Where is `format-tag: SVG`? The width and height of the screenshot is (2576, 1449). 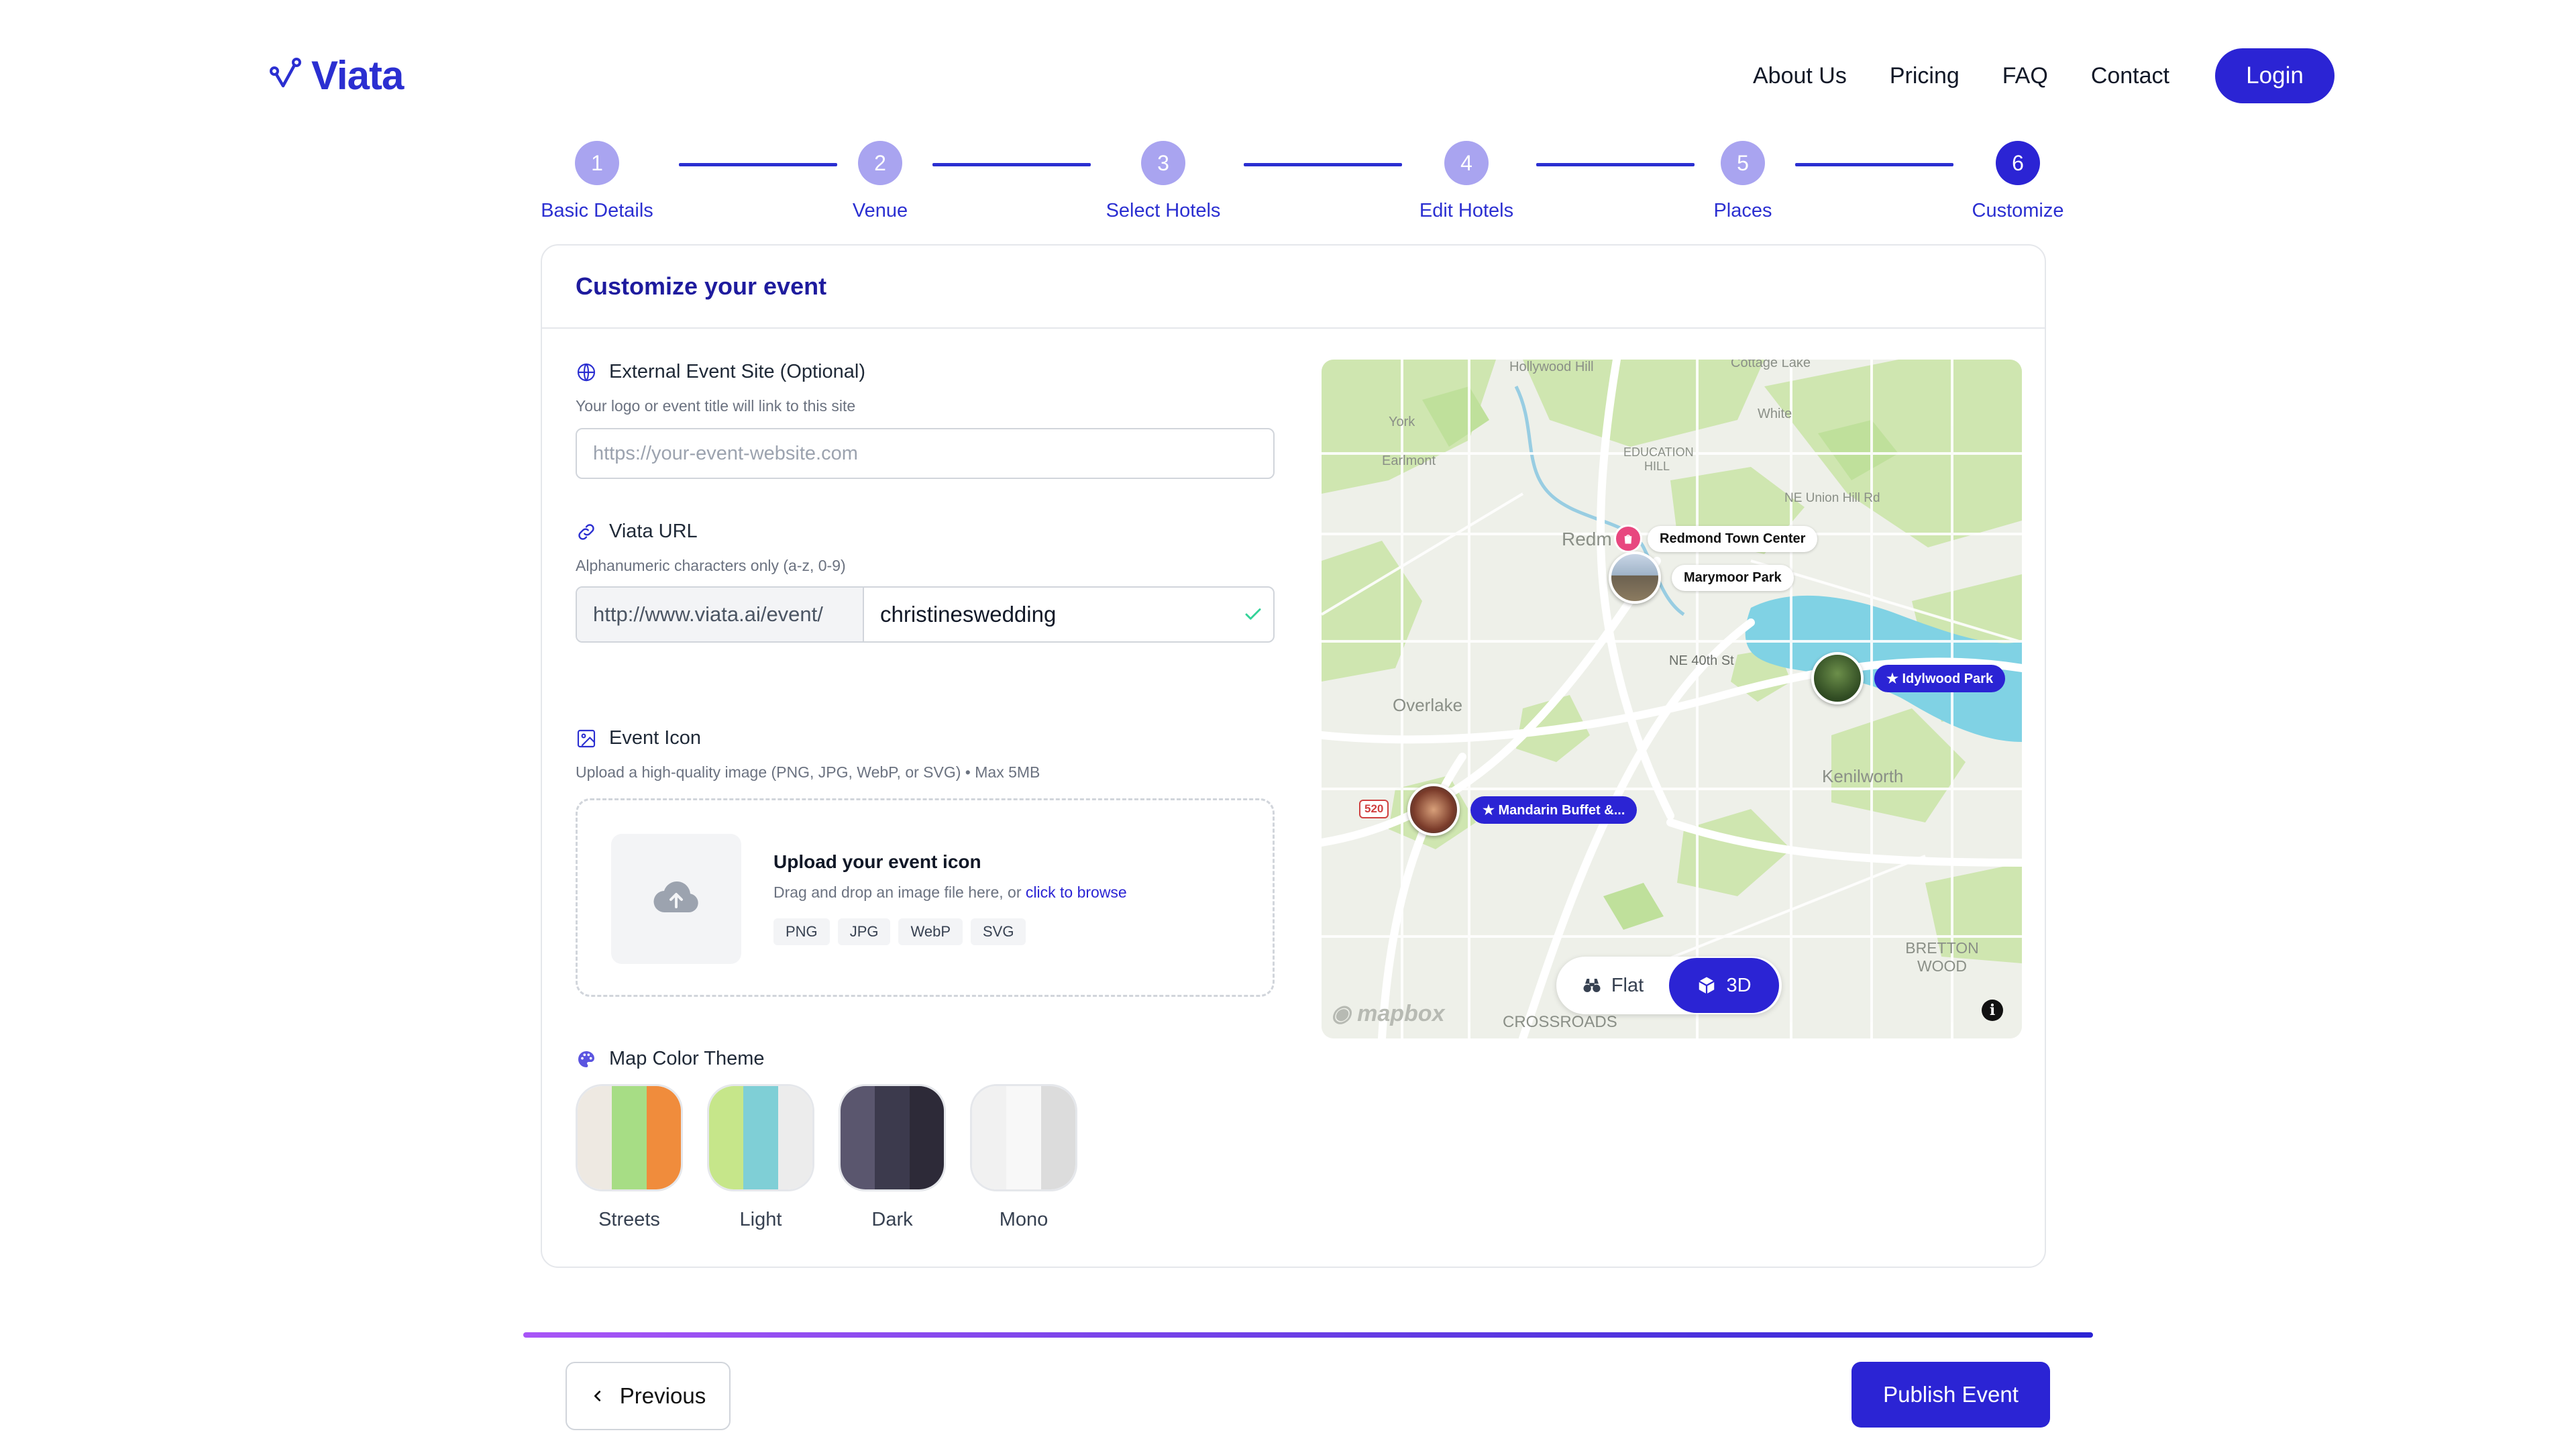
format-tag: SVG is located at coordinates (998, 931).